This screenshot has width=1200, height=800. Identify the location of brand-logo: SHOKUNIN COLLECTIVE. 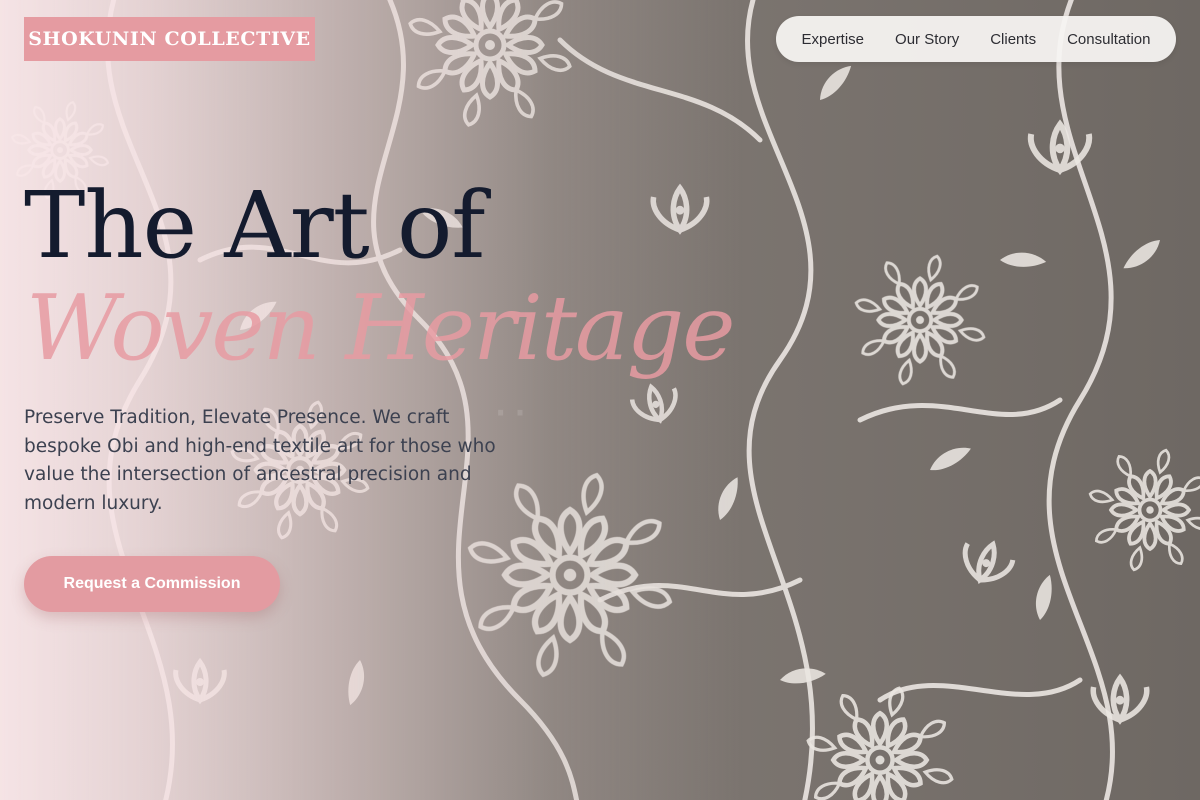
(169, 39).